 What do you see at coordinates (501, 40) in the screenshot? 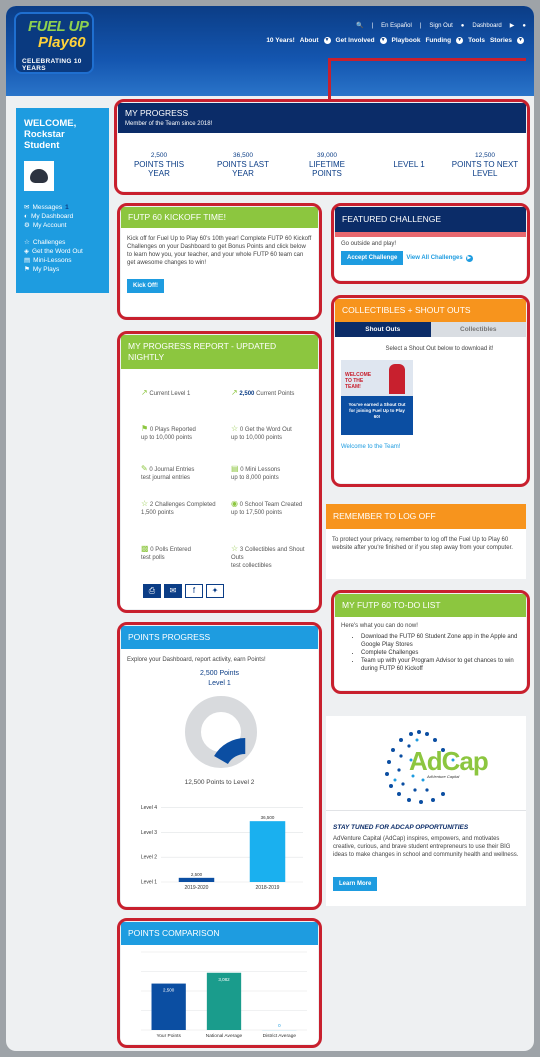
I see `nav-stories: Stories` at bounding box center [501, 40].